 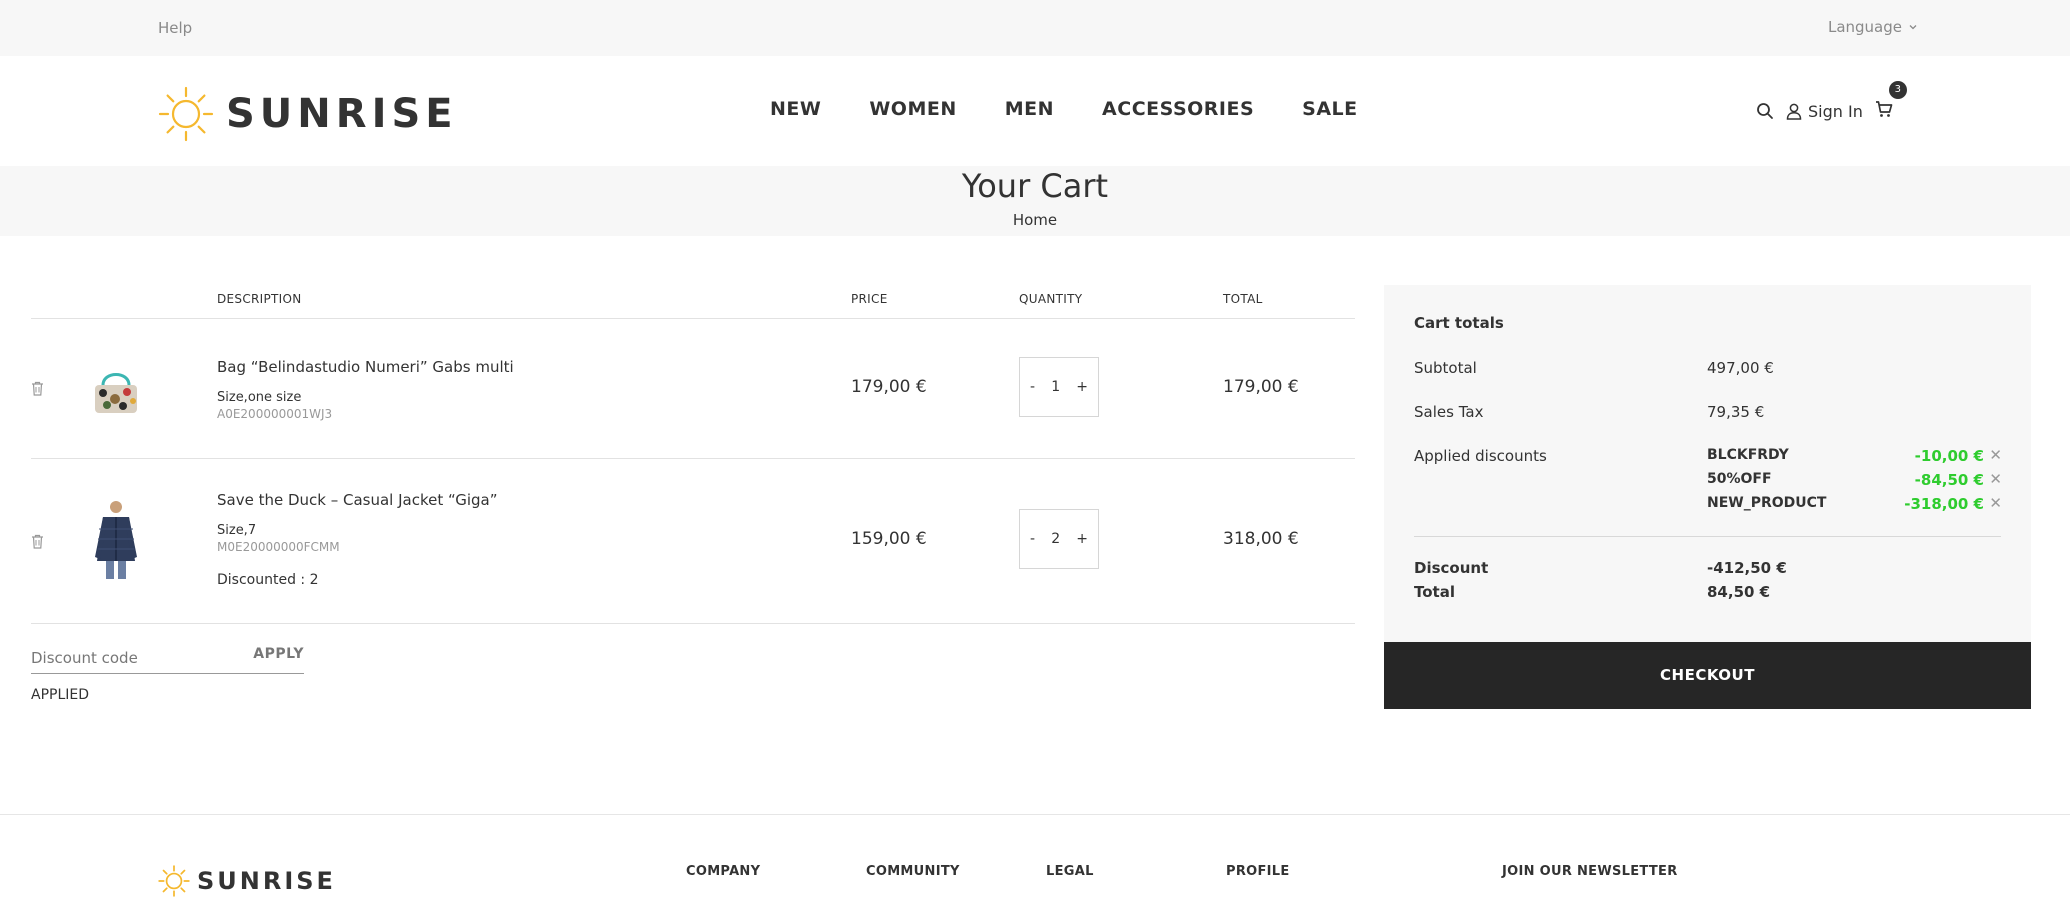 I want to click on header-total: TOTAL, so click(x=1243, y=299).